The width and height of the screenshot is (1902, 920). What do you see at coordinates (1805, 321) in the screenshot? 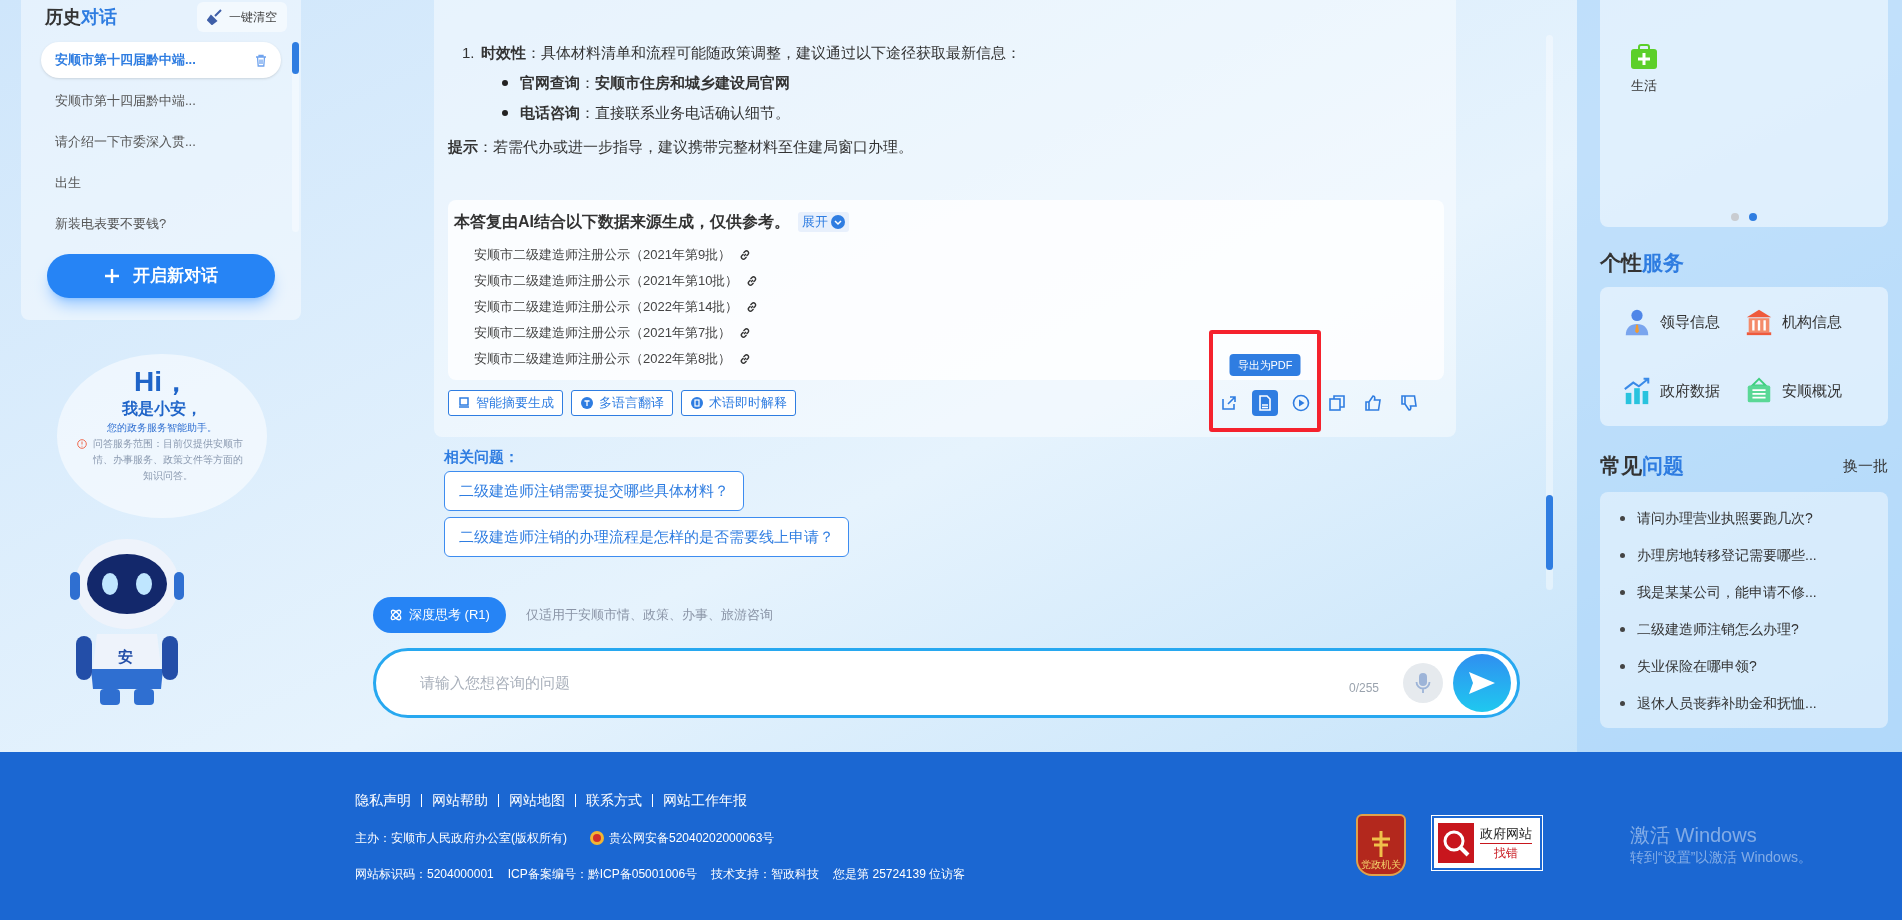
I see `service-item: 机构信息` at bounding box center [1805, 321].